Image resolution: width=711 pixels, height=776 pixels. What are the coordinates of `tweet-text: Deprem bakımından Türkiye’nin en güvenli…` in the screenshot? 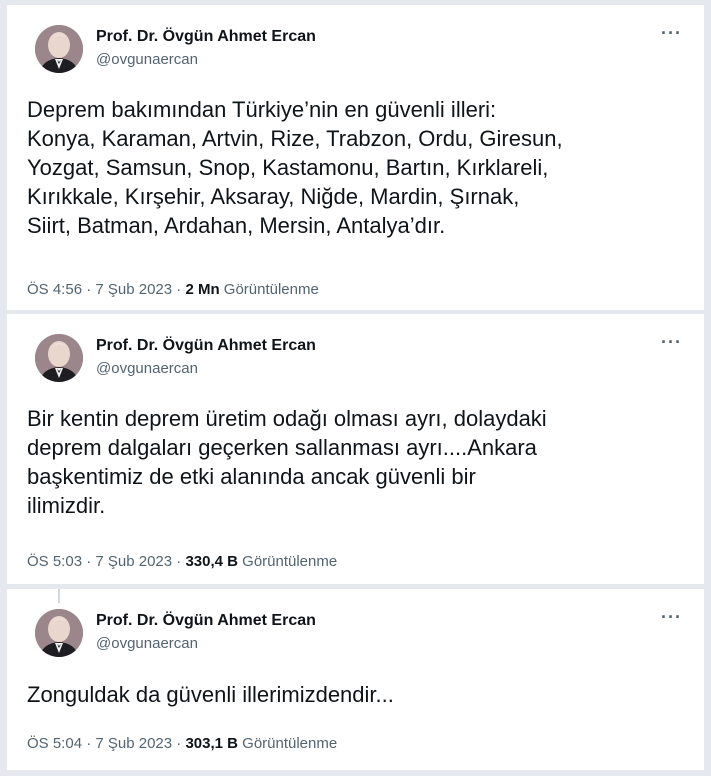 It's located at (295, 167).